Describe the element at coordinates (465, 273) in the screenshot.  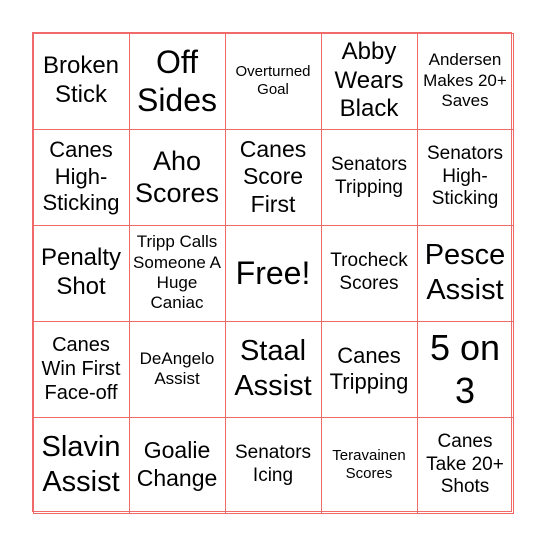
I see `bingo-cell: Pesce Assist` at that location.